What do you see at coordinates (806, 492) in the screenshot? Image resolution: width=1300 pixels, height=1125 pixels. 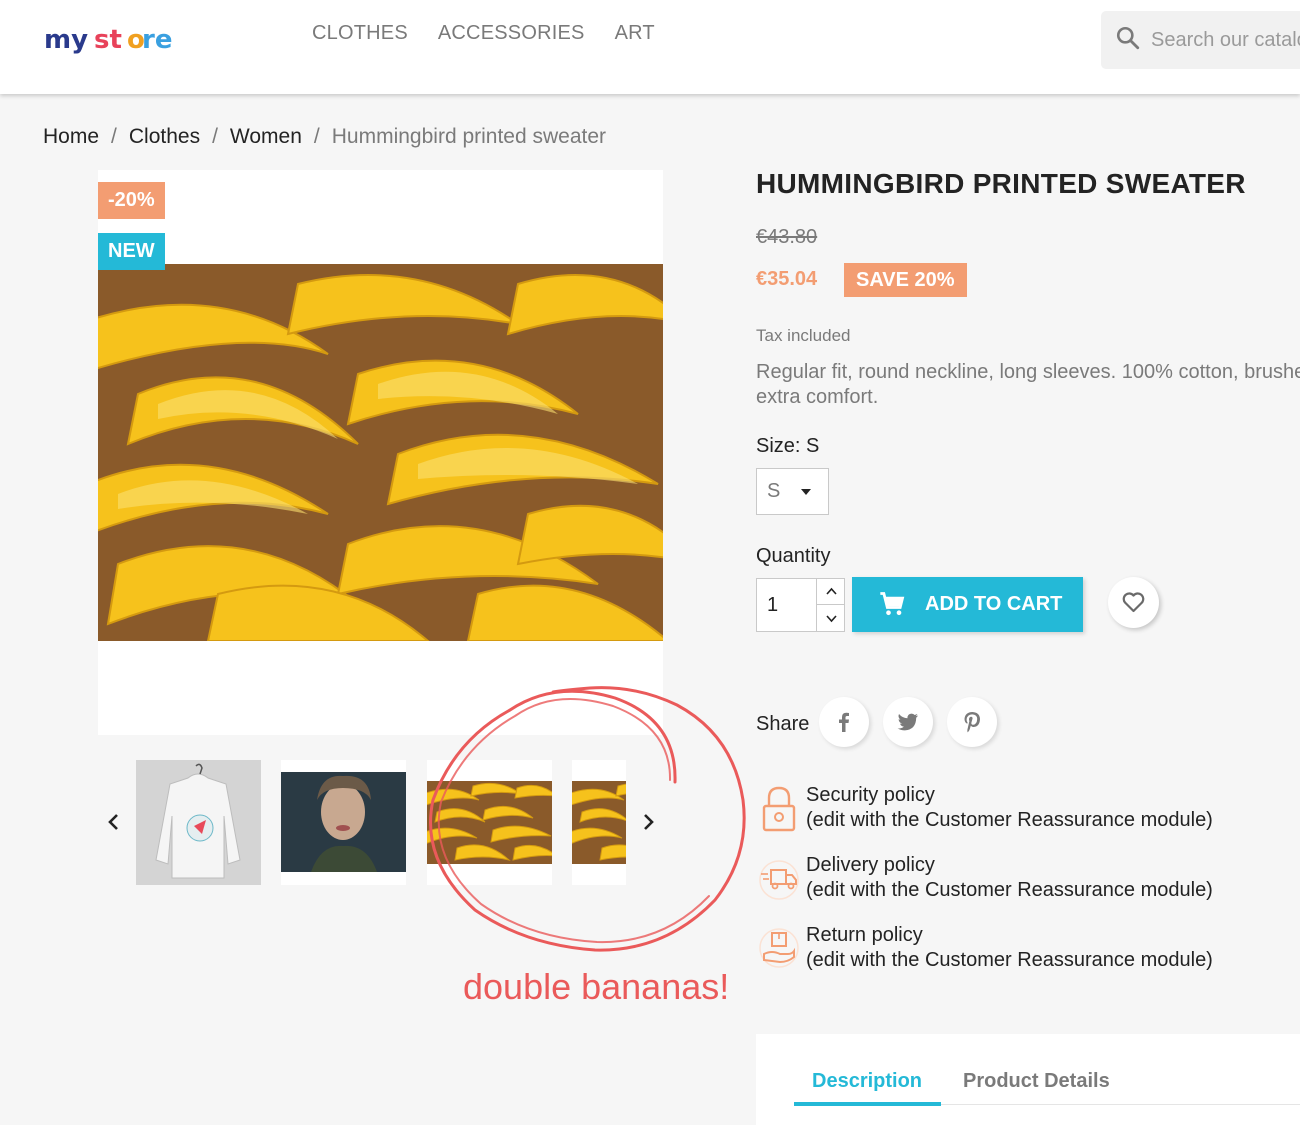 I see `caret-down-icon` at bounding box center [806, 492].